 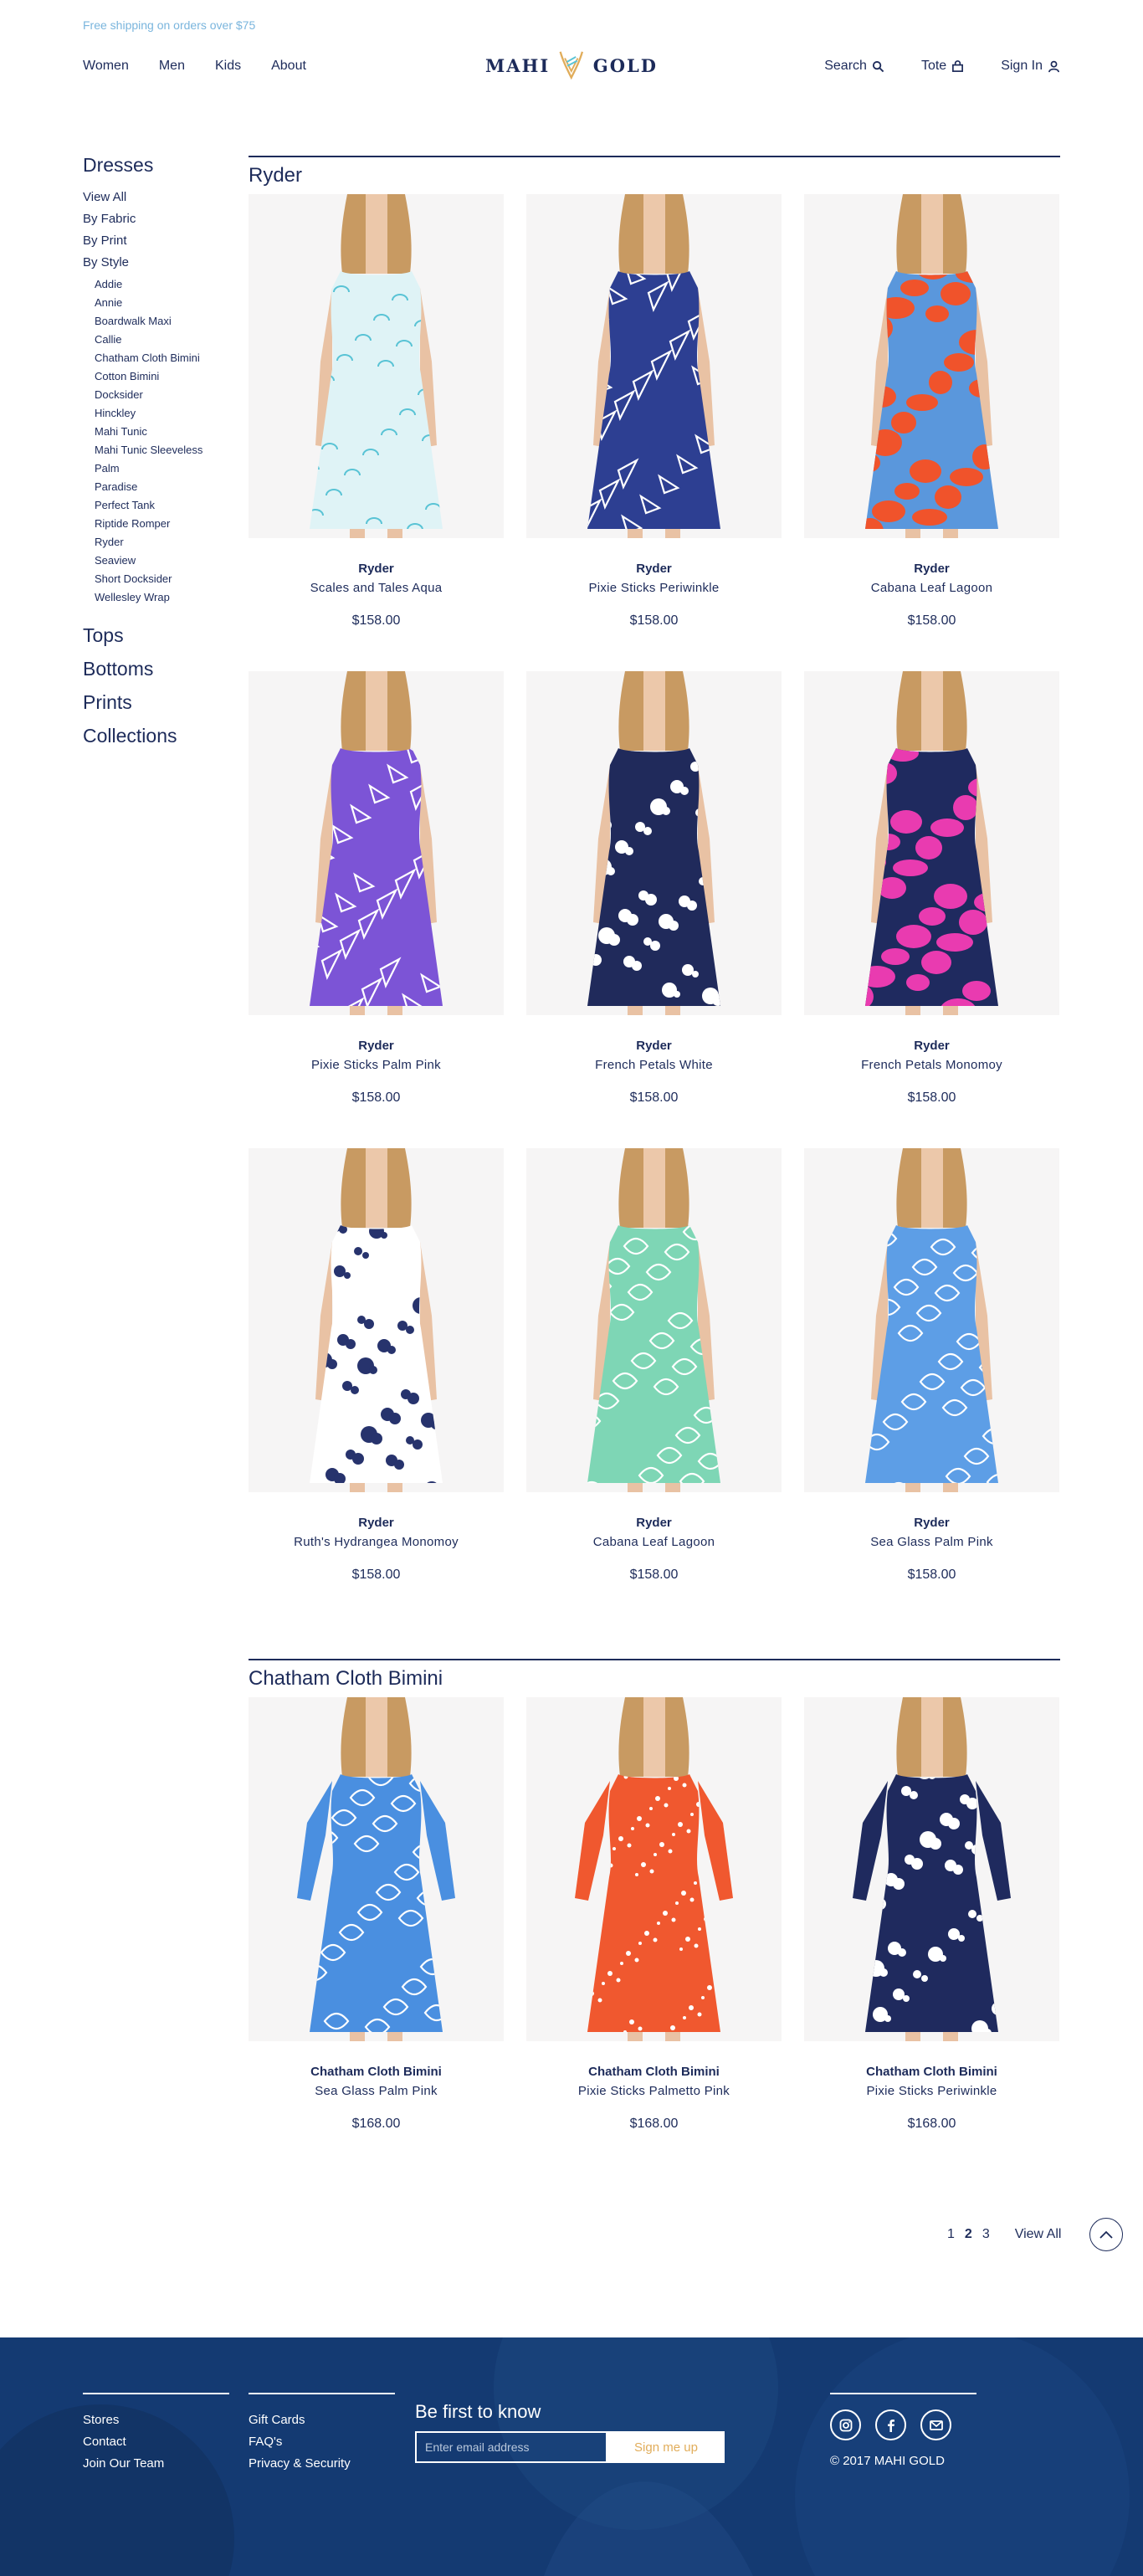 What do you see at coordinates (1038, 2234) in the screenshot?
I see `view-all-link: View All` at bounding box center [1038, 2234].